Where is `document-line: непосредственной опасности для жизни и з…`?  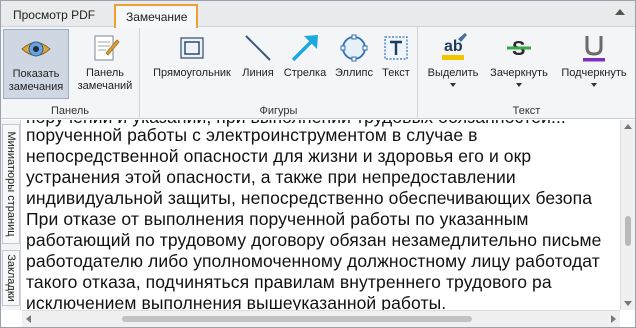 document-line: непосредственной опасности для жизни и з… is located at coordinates (279, 156).